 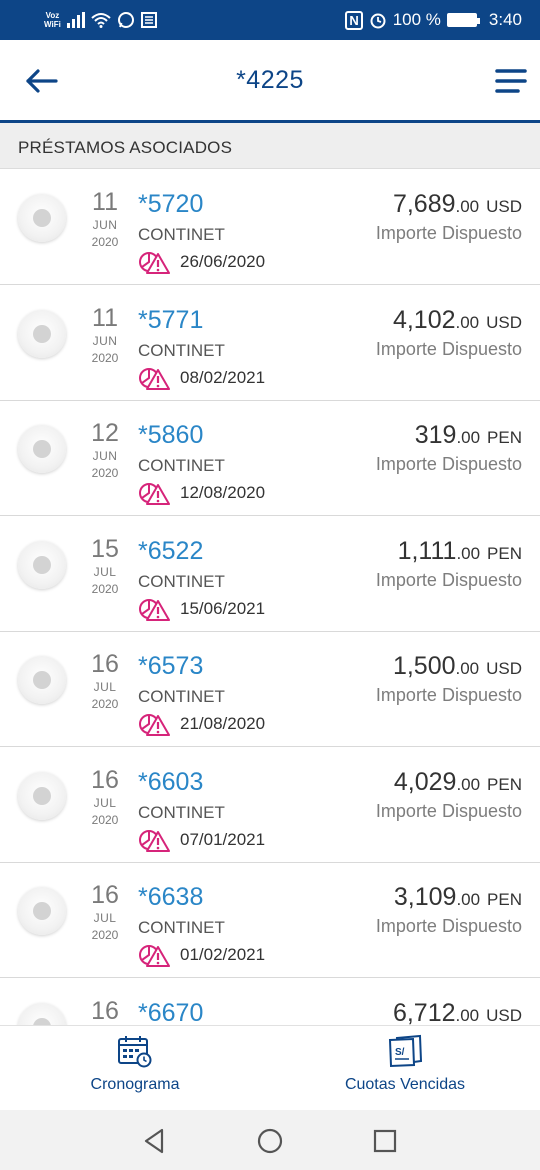 I want to click on whatsapp-icon, so click(x=126, y=20).